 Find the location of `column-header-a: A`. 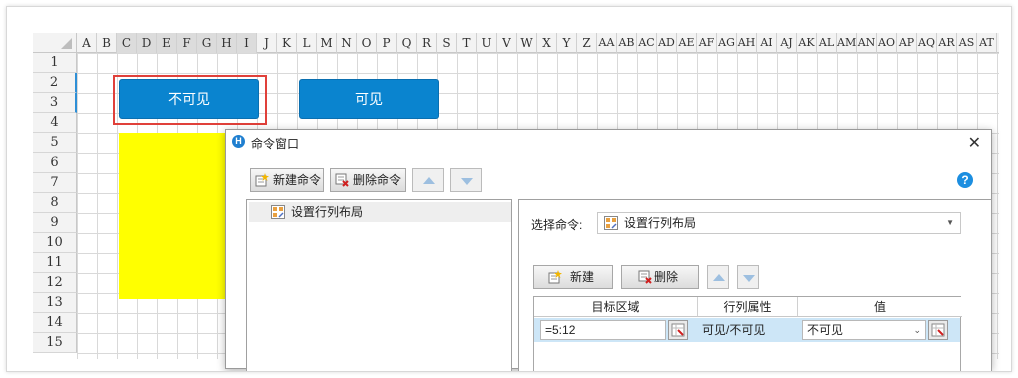

column-header-a: A is located at coordinates (87, 43).